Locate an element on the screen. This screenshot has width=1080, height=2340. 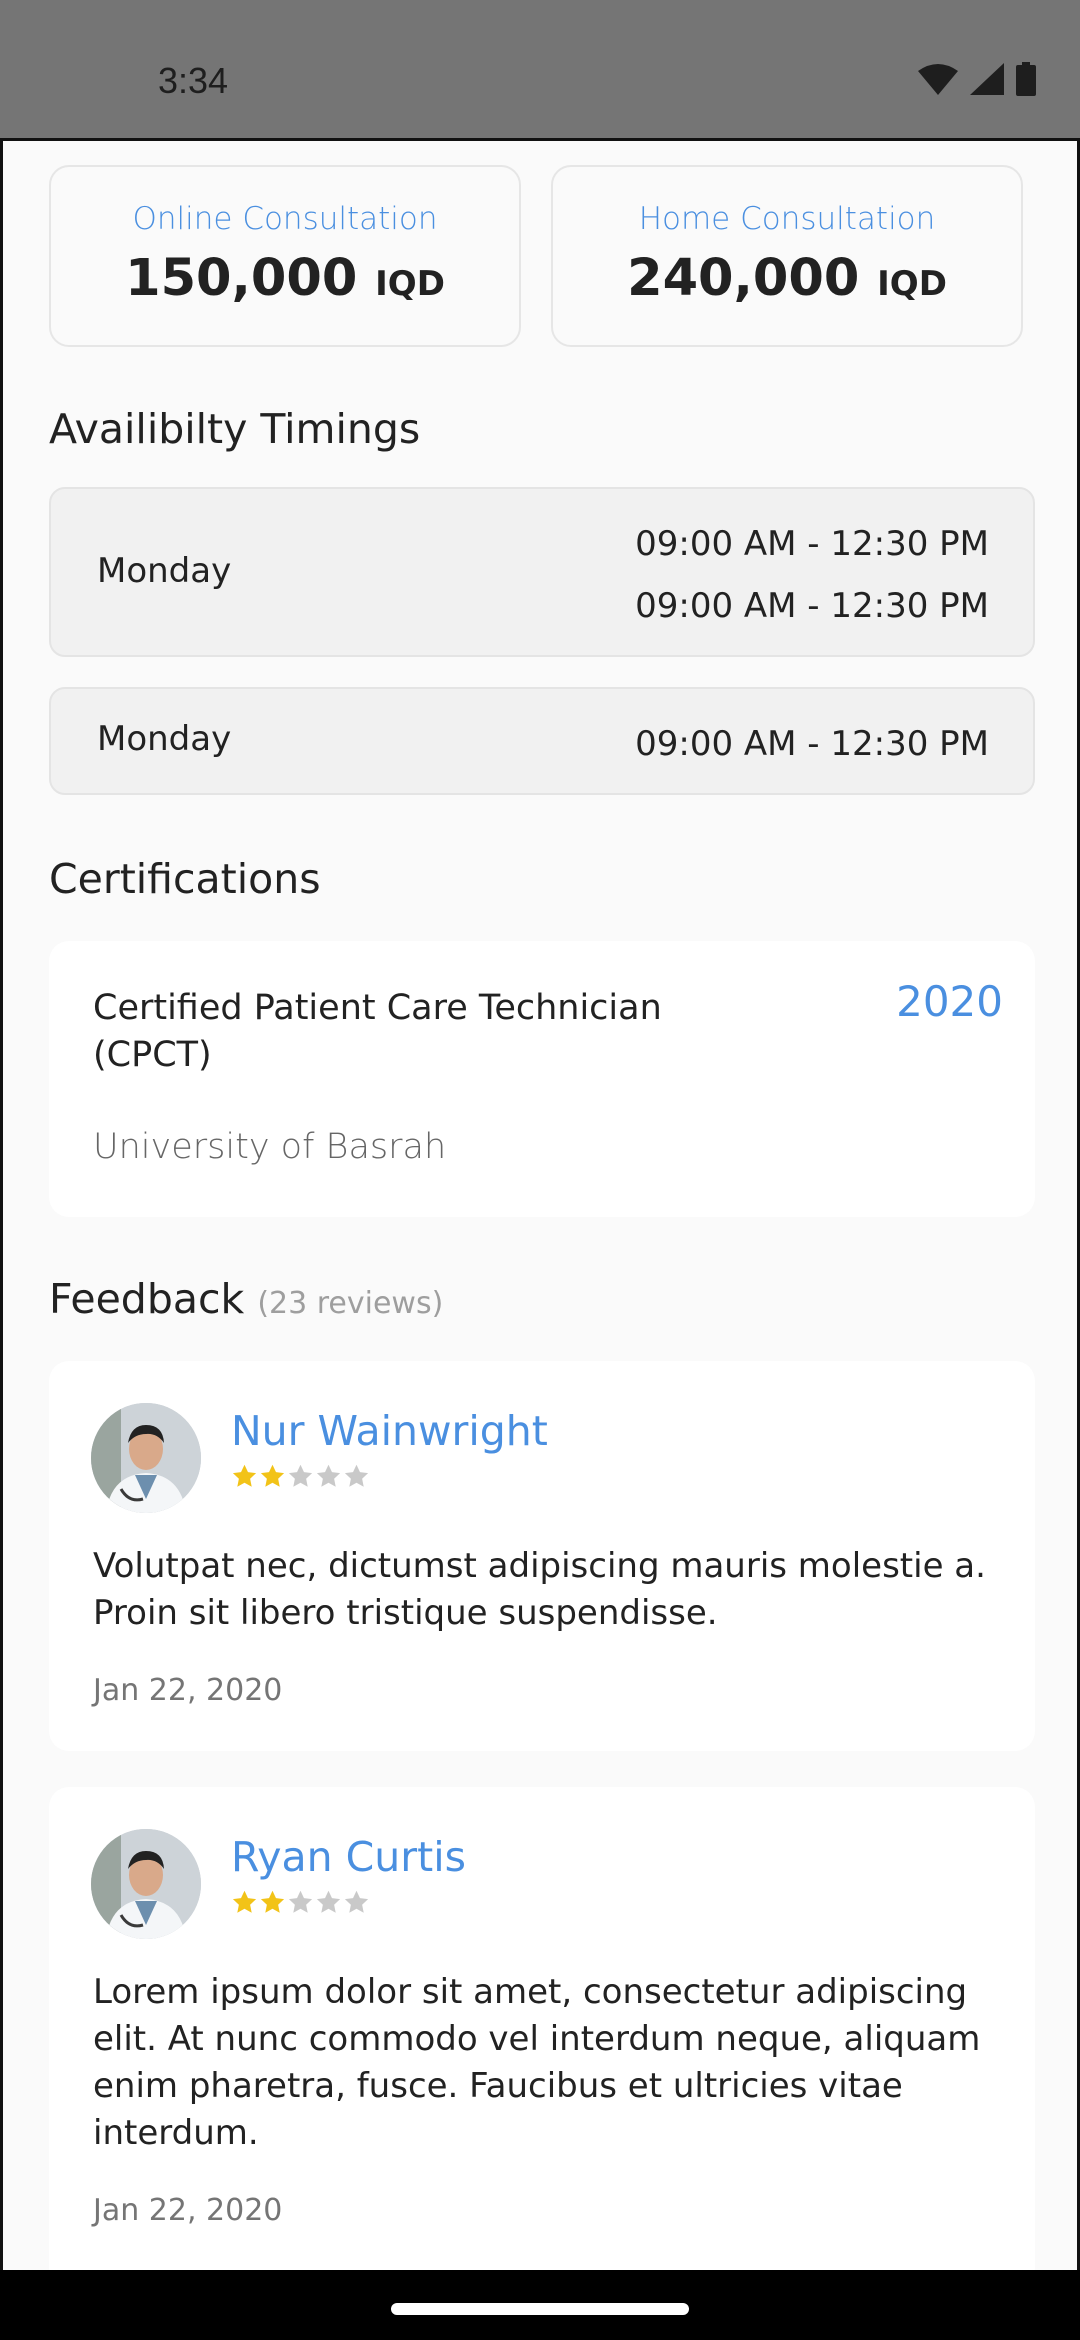
feedback-title-text: Feedback is located at coordinates (147, 1299).